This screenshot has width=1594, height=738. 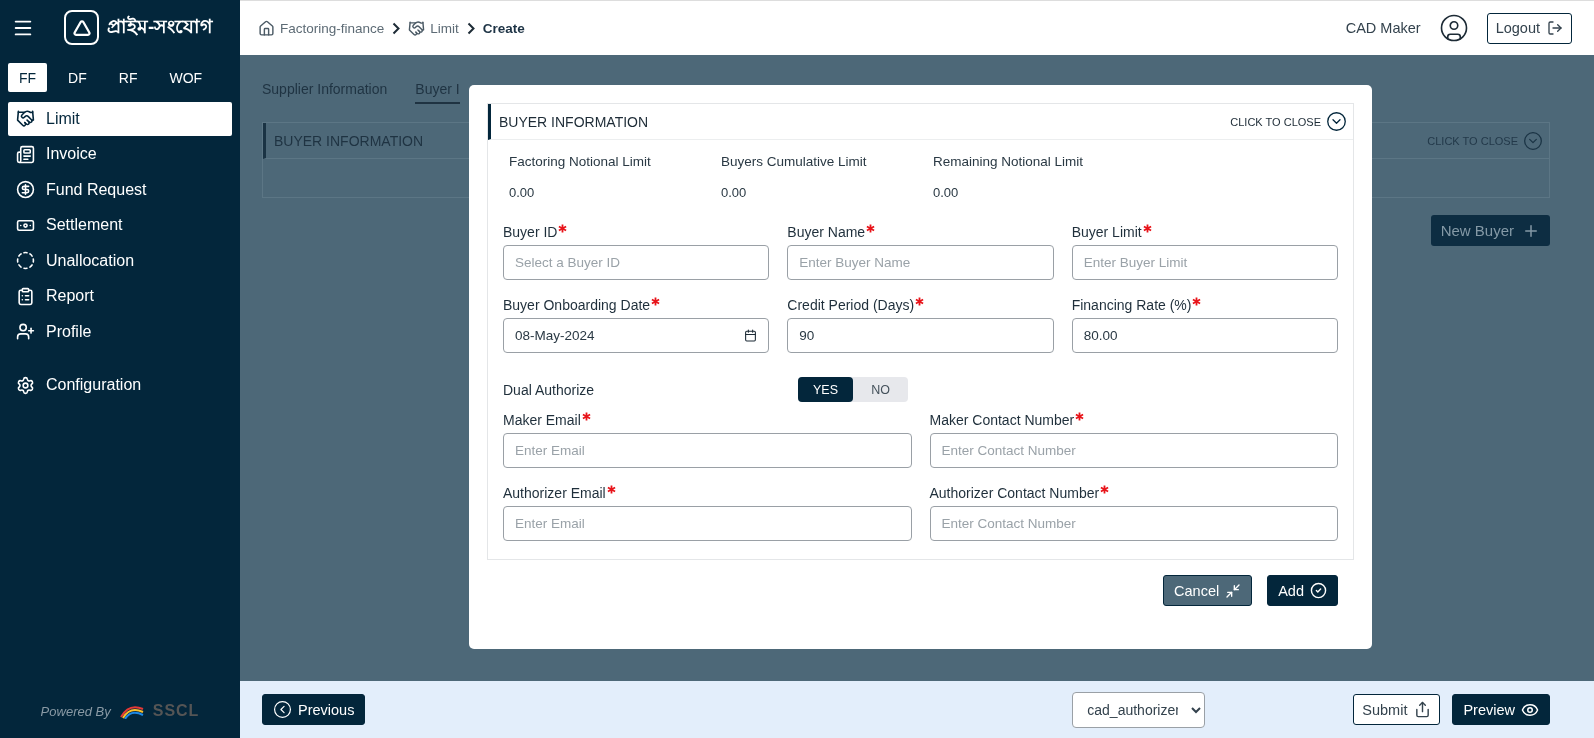 I want to click on product-tab: WOF, so click(x=186, y=77).